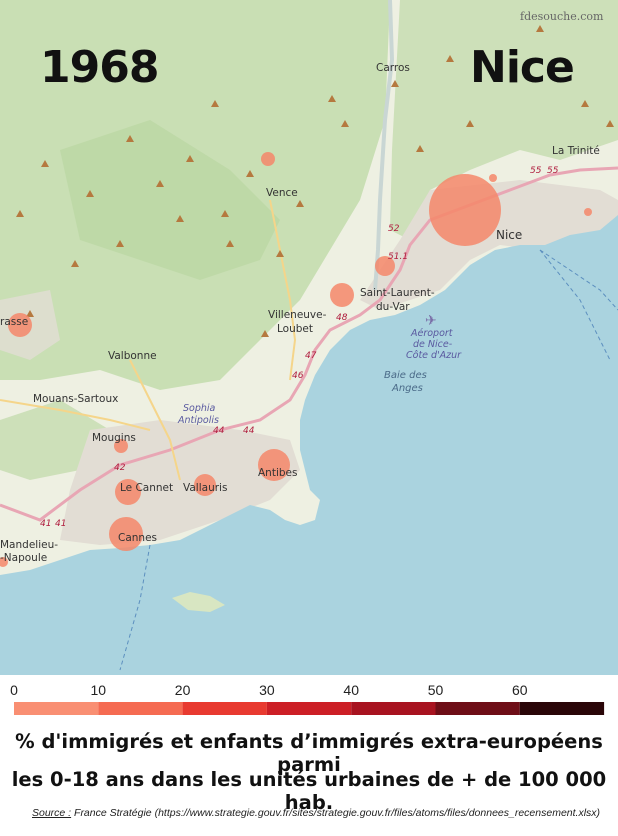 The width and height of the screenshot is (618, 836). I want to click on circle-villeneuve-loubet, so click(342, 295).